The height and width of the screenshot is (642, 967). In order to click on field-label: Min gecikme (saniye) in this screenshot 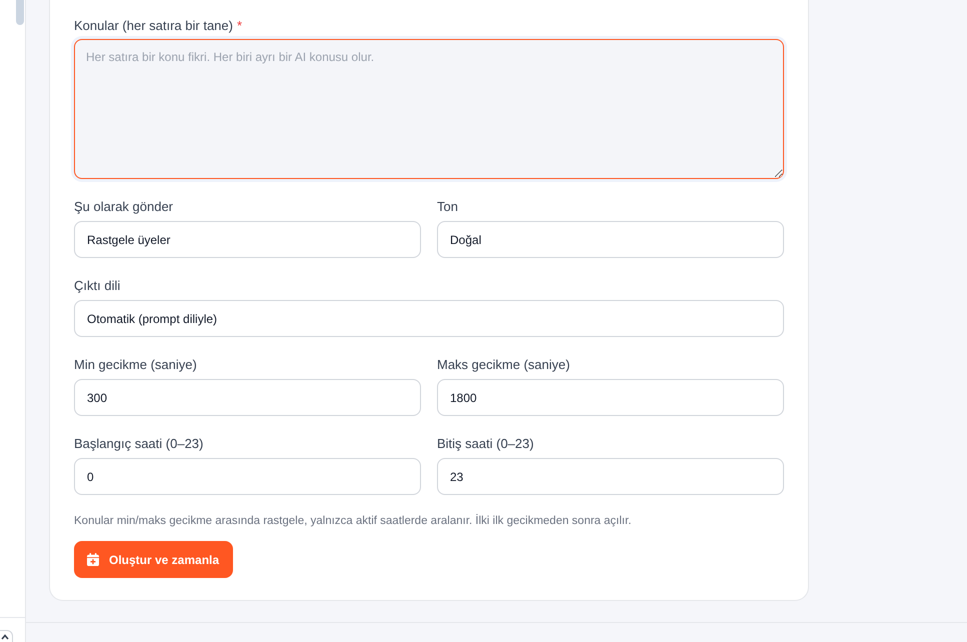, I will do `click(135, 365)`.